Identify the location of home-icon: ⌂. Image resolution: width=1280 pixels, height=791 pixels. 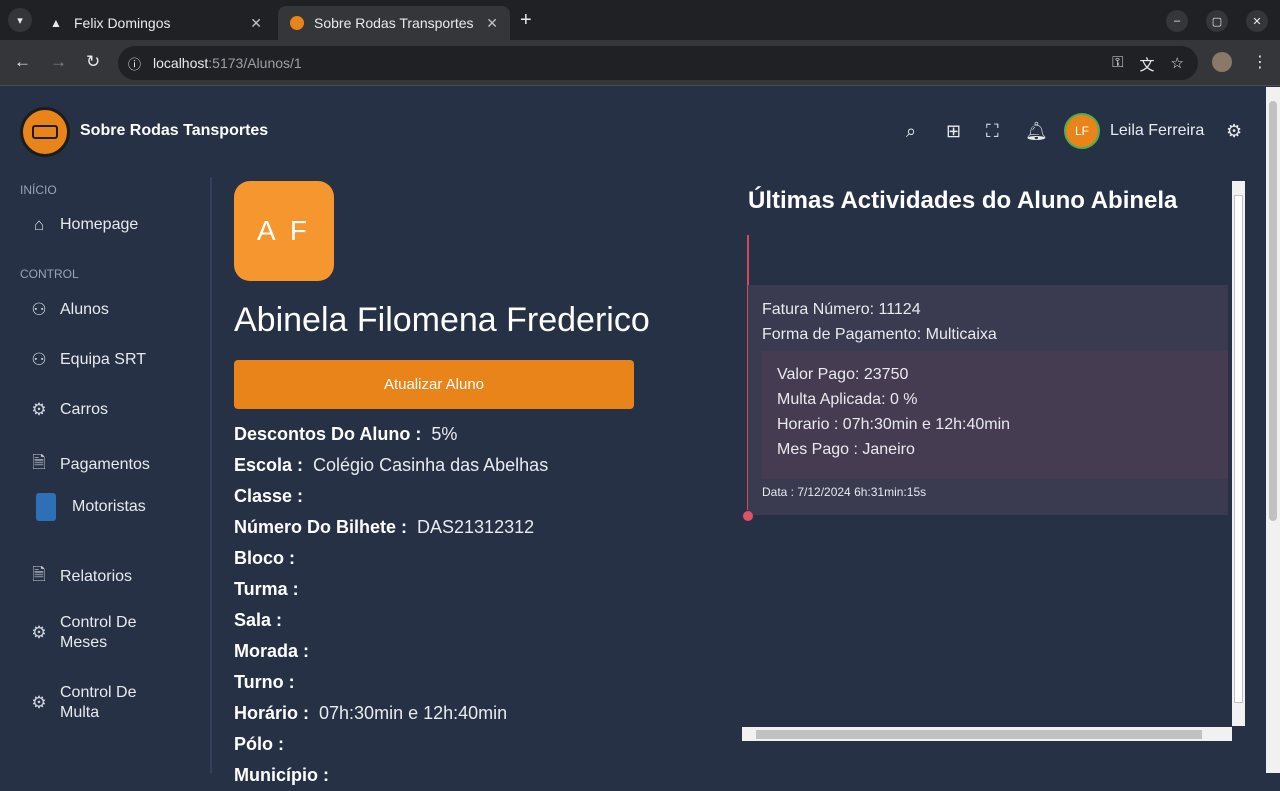
(39, 224).